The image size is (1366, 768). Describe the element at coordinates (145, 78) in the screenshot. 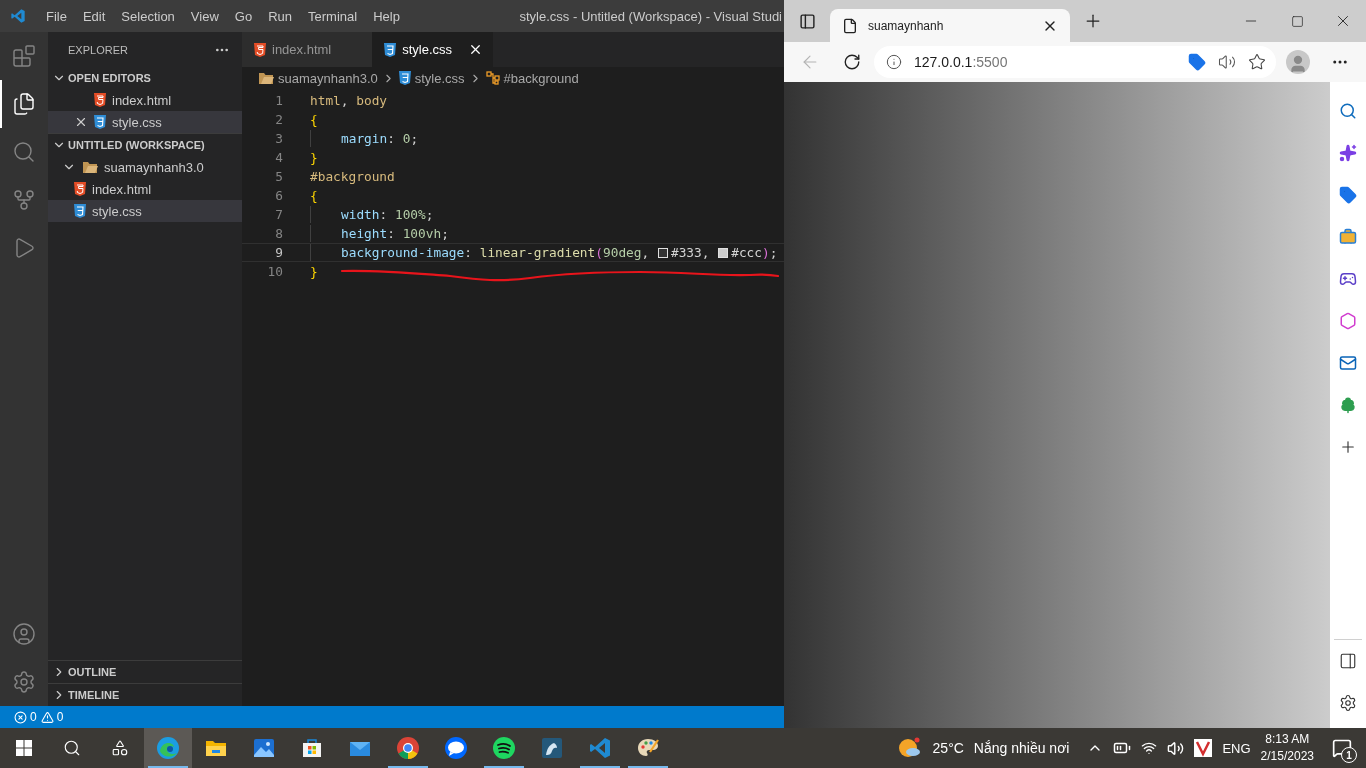

I see `section-header: OPEN EDITORS` at that location.